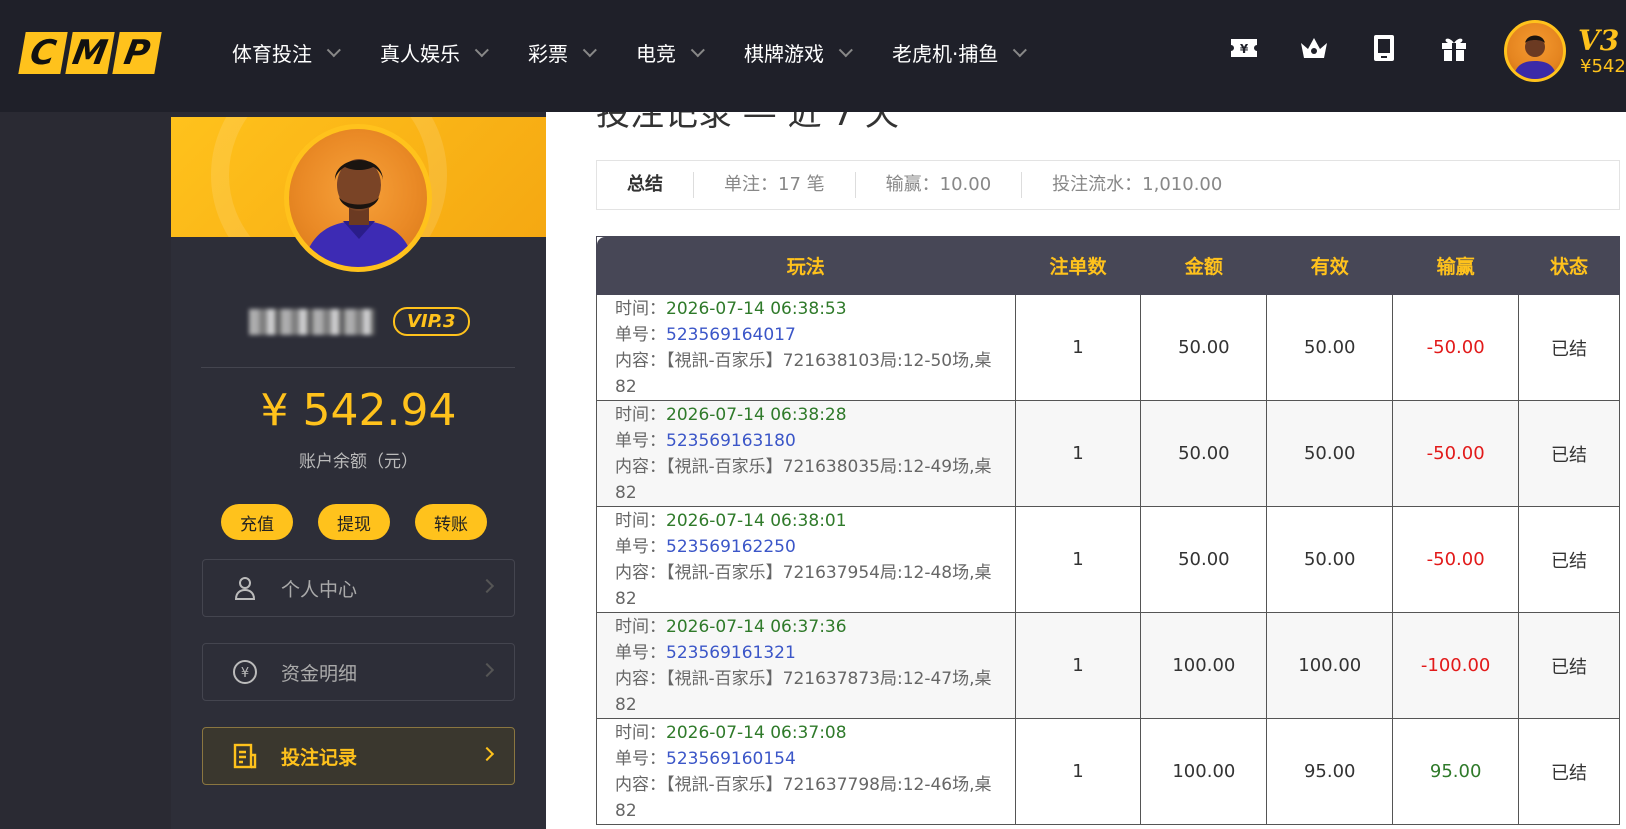 This screenshot has width=1626, height=829. What do you see at coordinates (756, 308) in the screenshot?
I see `bet-time: 2026-07-14 06:38:53` at bounding box center [756, 308].